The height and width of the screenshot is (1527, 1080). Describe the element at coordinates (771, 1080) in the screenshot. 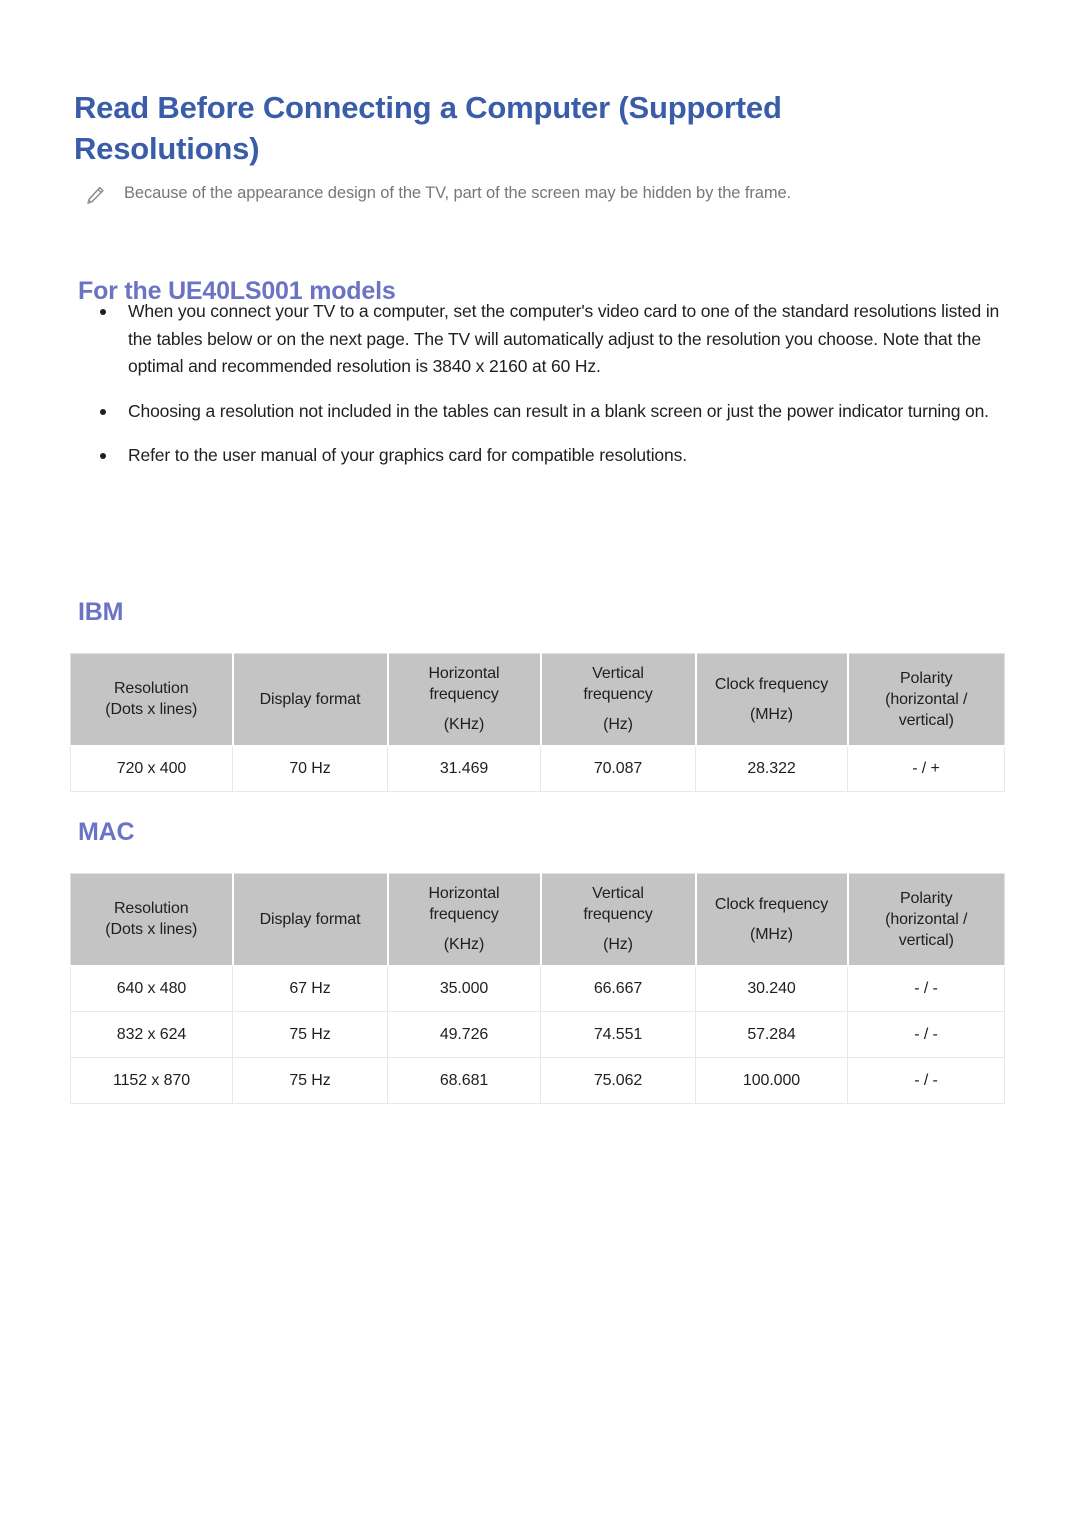

I see `table-cell-5: 100.000` at that location.